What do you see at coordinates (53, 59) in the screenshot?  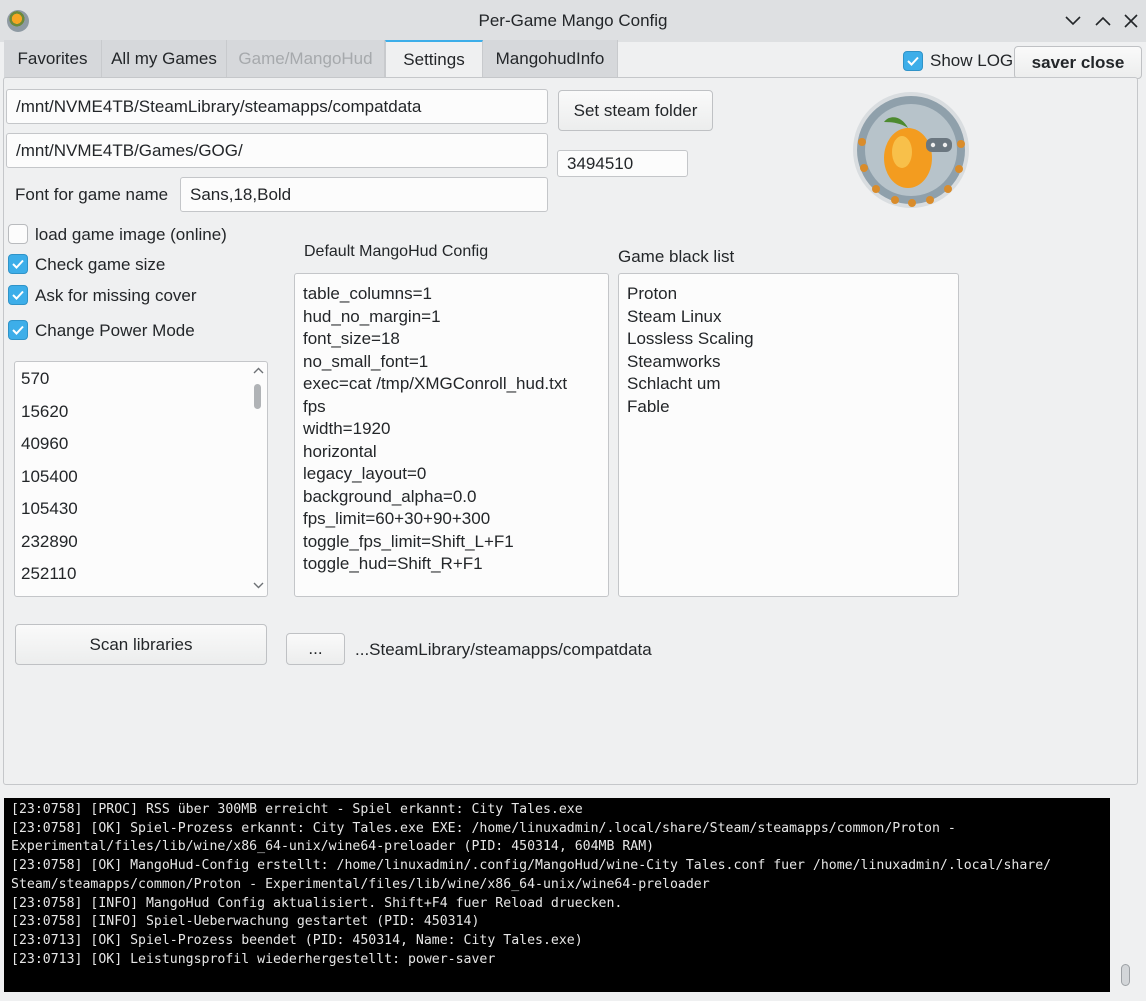 I see `tab-favorites: Favorites` at bounding box center [53, 59].